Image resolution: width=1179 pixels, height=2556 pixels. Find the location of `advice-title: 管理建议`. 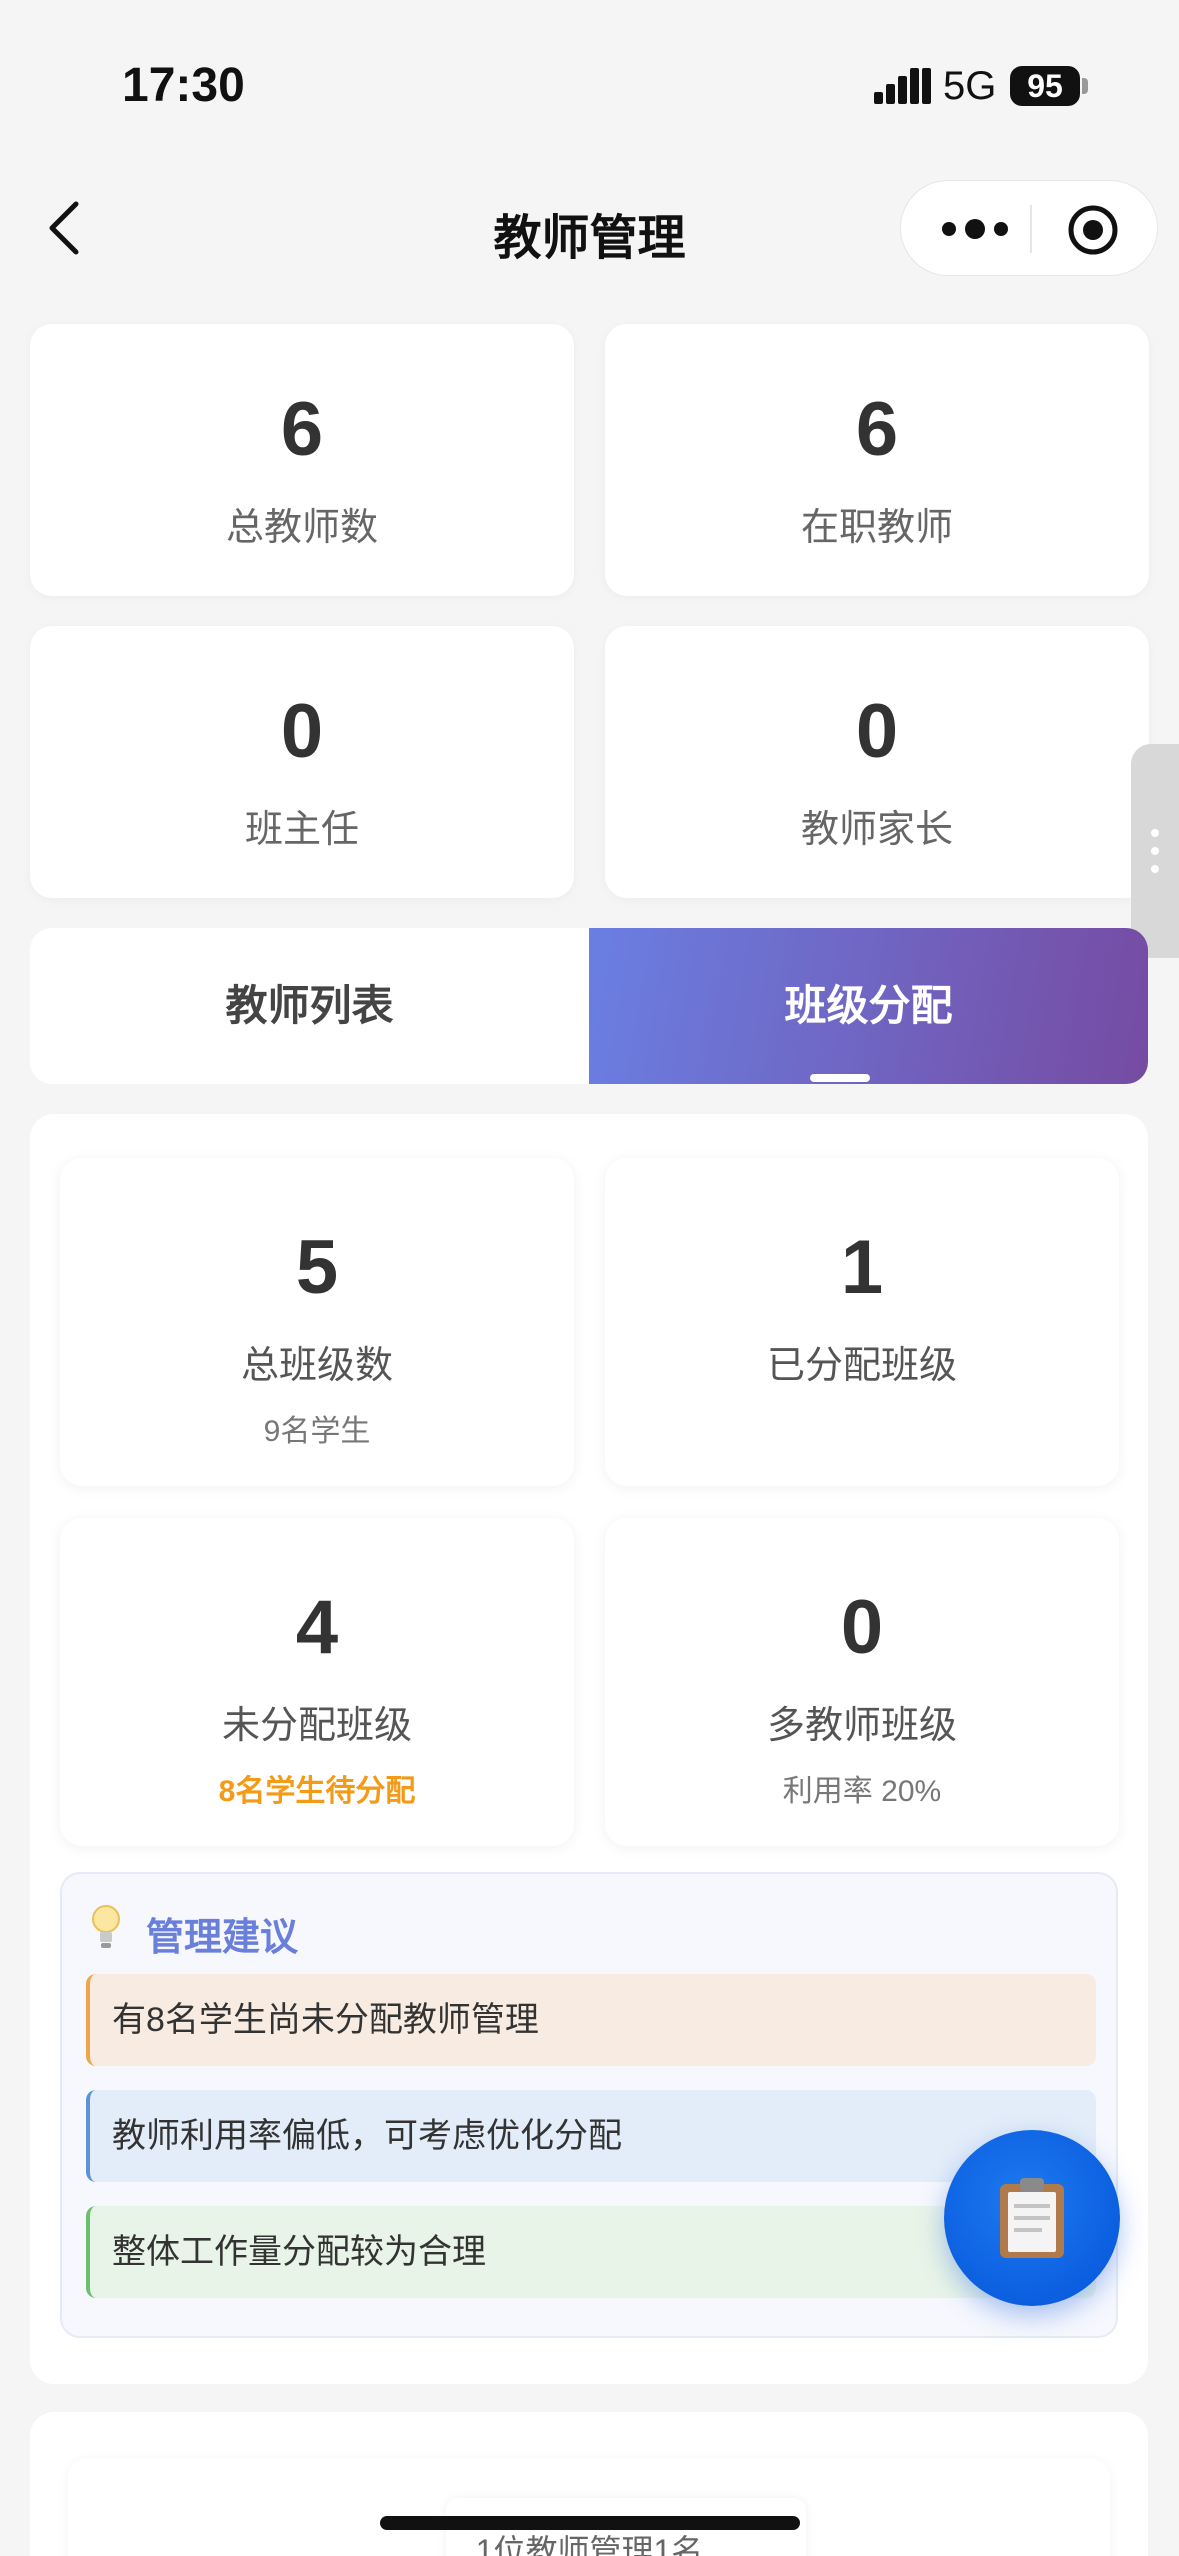

advice-title: 管理建议 is located at coordinates (222, 1938).